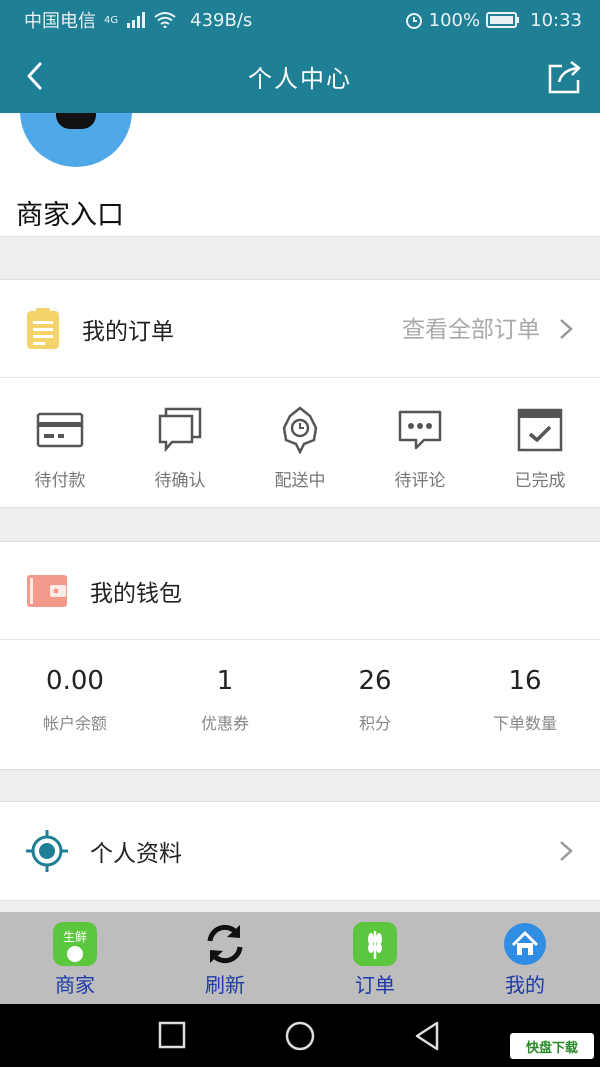 The image size is (600, 1067). What do you see at coordinates (525, 681) in the screenshot?
I see `stat-value: 16` at bounding box center [525, 681].